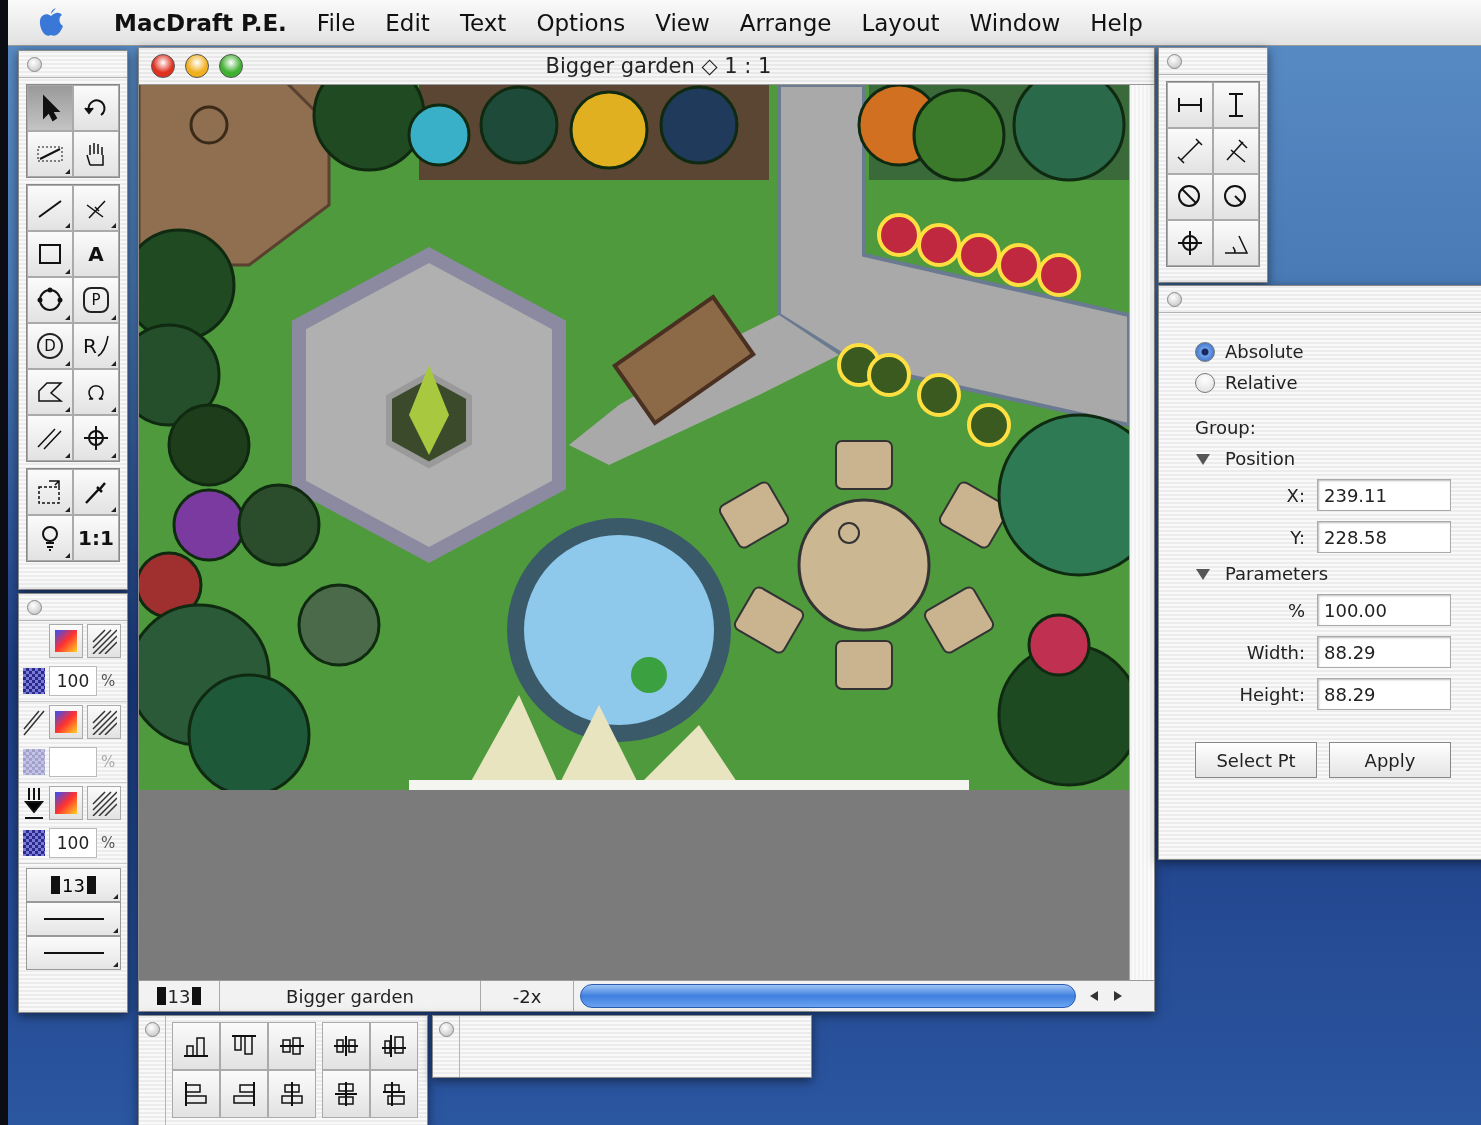 The width and height of the screenshot is (1481, 1125). What do you see at coordinates (1261, 382) in the screenshot?
I see `radio-label: Relative` at bounding box center [1261, 382].